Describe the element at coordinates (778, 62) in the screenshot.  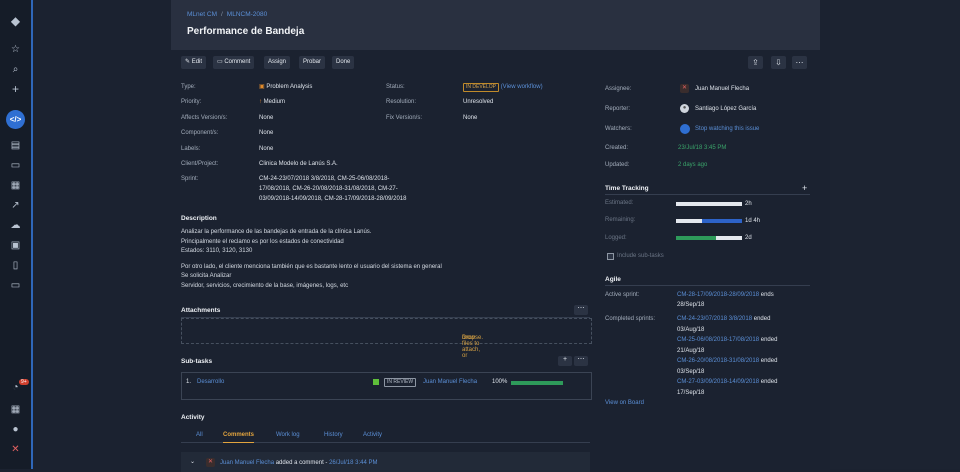
I see `export-icon: ⇩` at that location.